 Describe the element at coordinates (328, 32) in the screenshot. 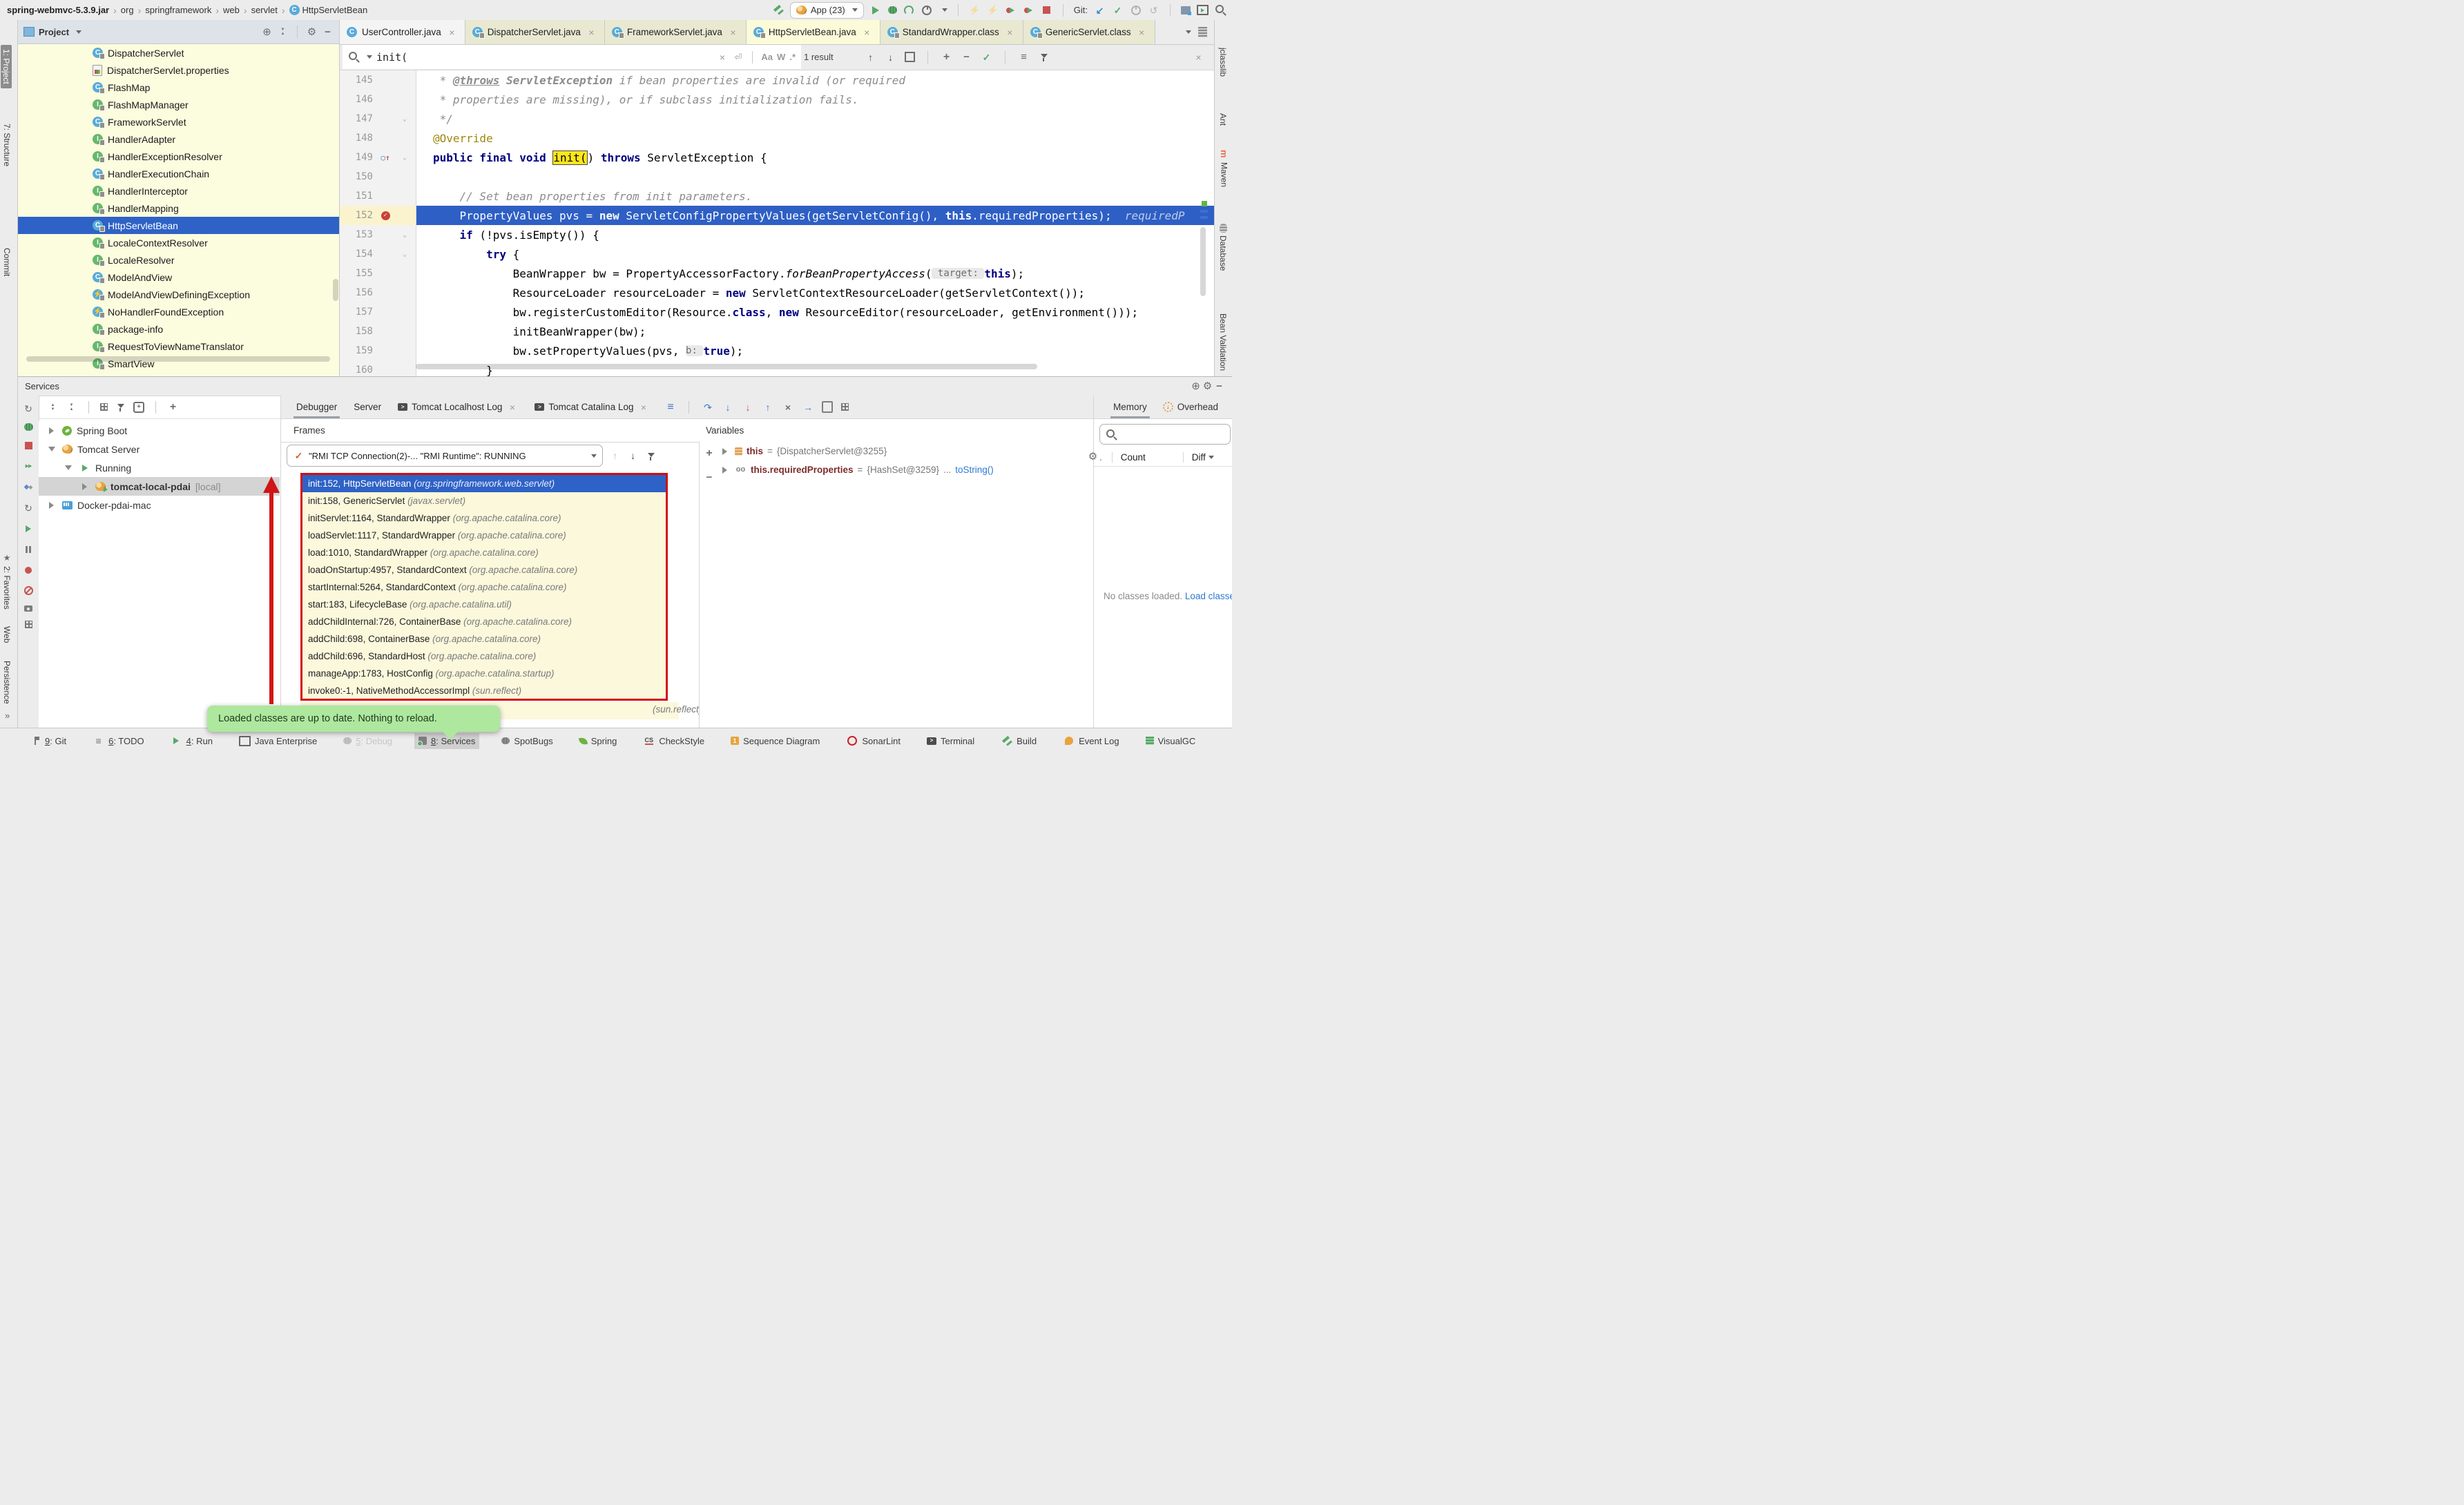

I see `hide-panel-icon` at that location.